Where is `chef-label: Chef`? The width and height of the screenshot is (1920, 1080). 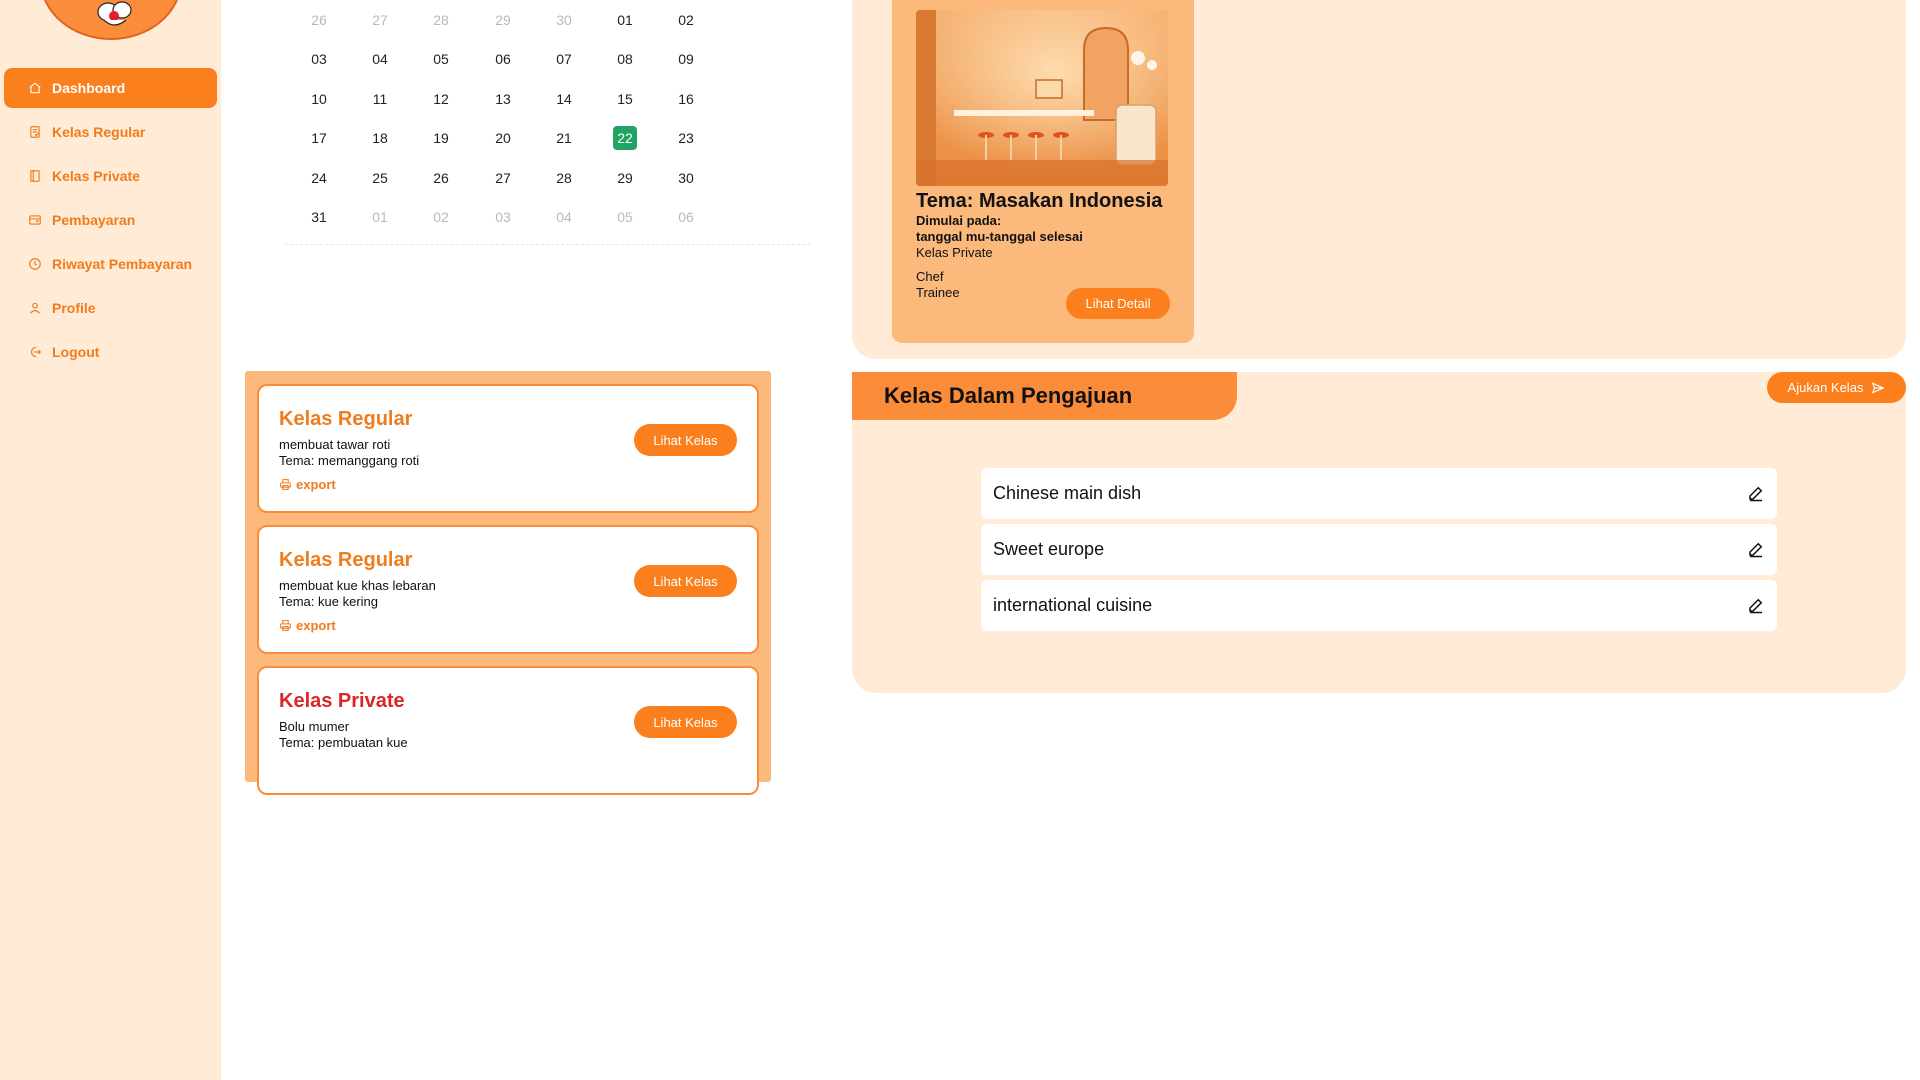 chef-label: Chef is located at coordinates (930, 276).